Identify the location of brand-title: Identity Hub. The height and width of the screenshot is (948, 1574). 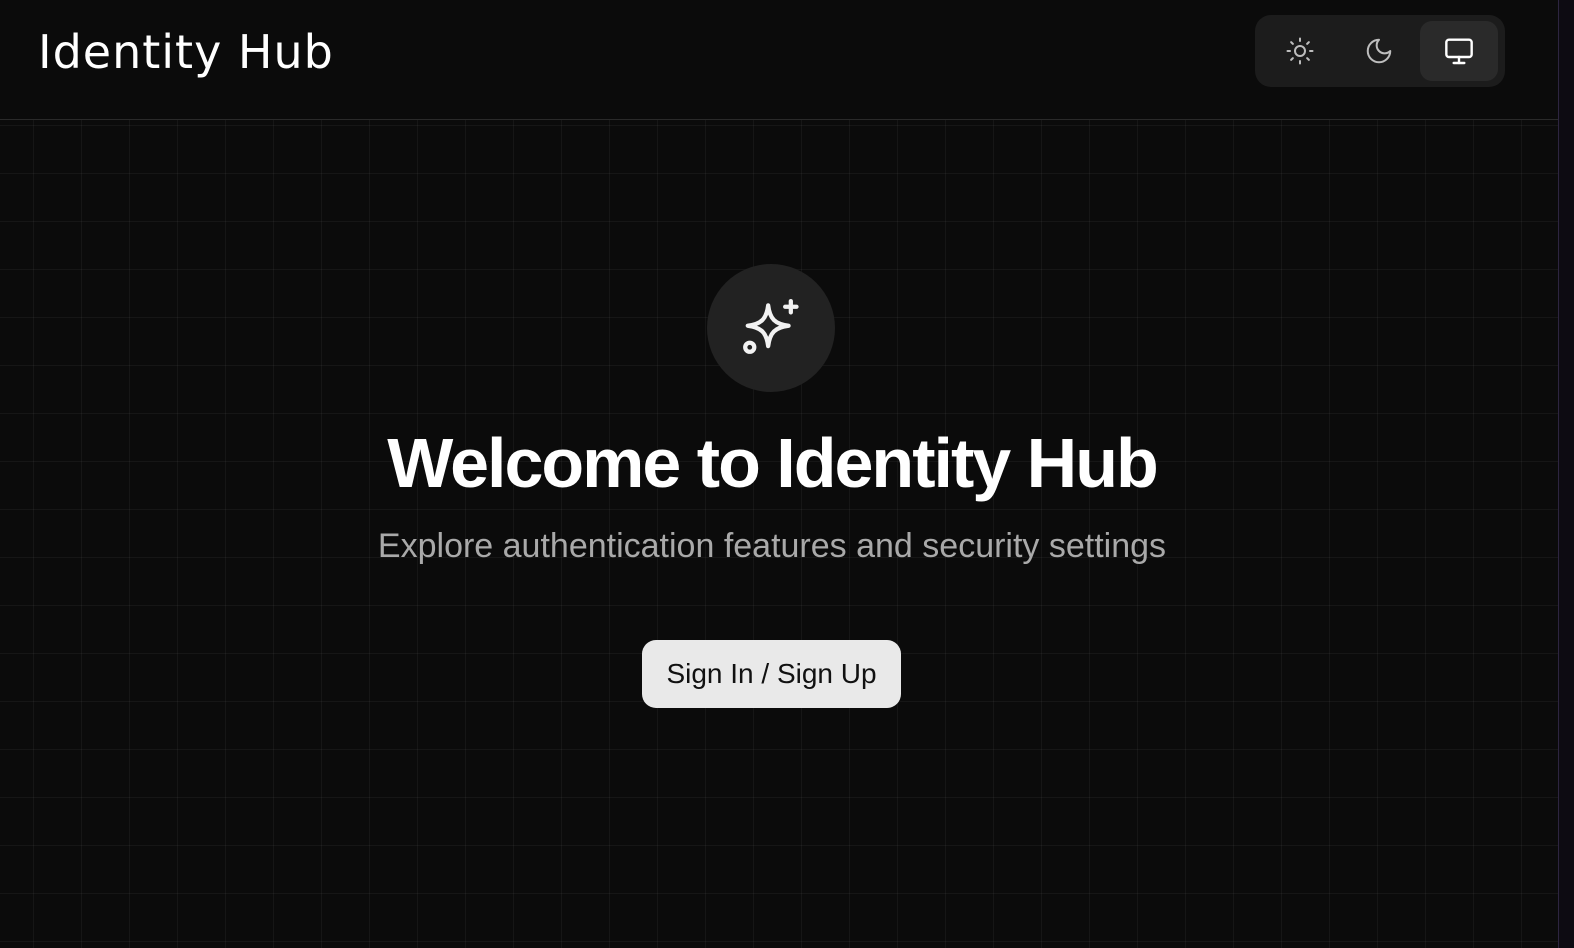
(186, 52).